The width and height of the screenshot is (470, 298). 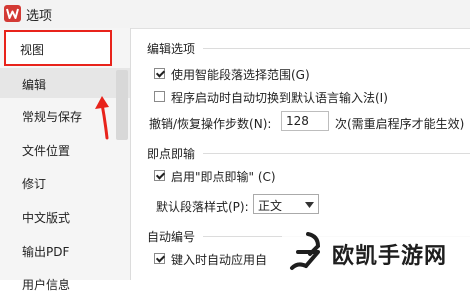 What do you see at coordinates (159, 96) in the screenshot?
I see `auto-switch-ime-checkbox` at bounding box center [159, 96].